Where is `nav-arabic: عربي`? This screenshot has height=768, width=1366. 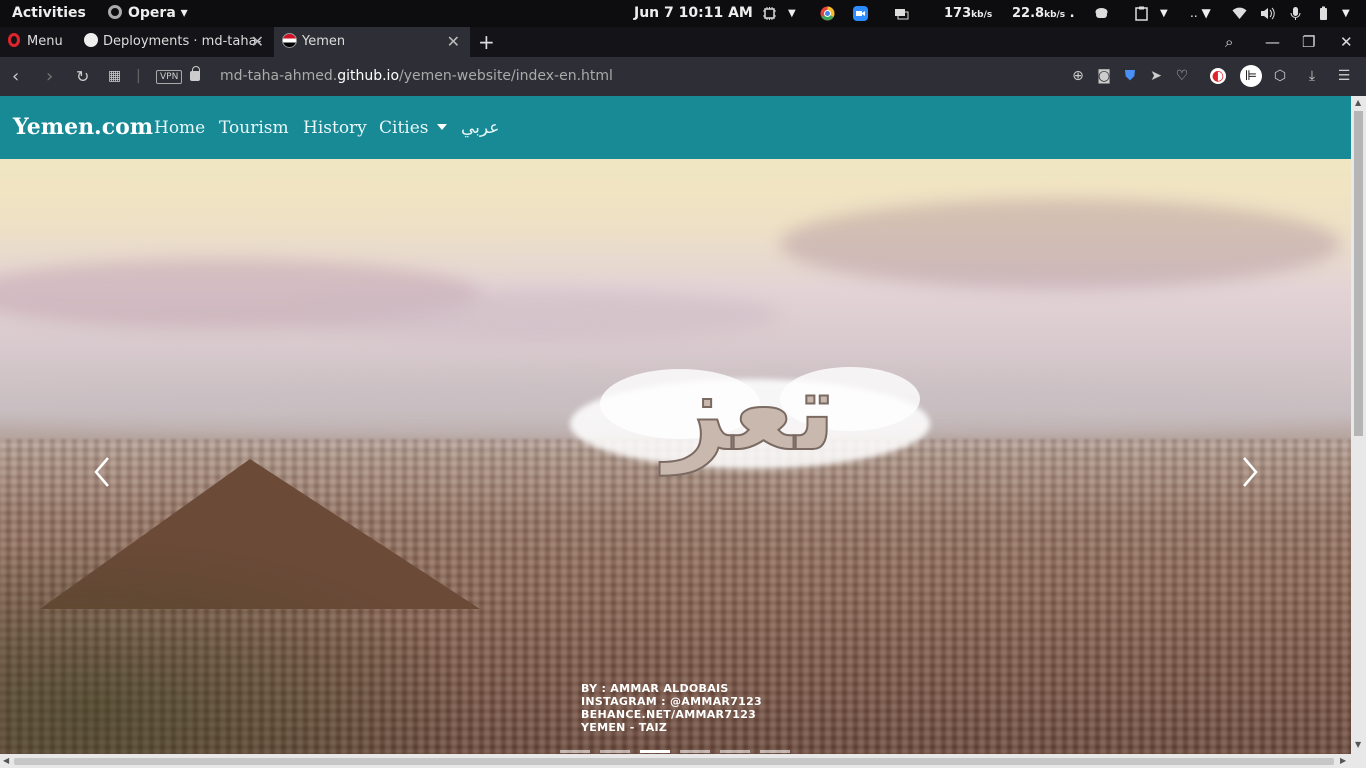
nav-arabic: عربي is located at coordinates (480, 128).